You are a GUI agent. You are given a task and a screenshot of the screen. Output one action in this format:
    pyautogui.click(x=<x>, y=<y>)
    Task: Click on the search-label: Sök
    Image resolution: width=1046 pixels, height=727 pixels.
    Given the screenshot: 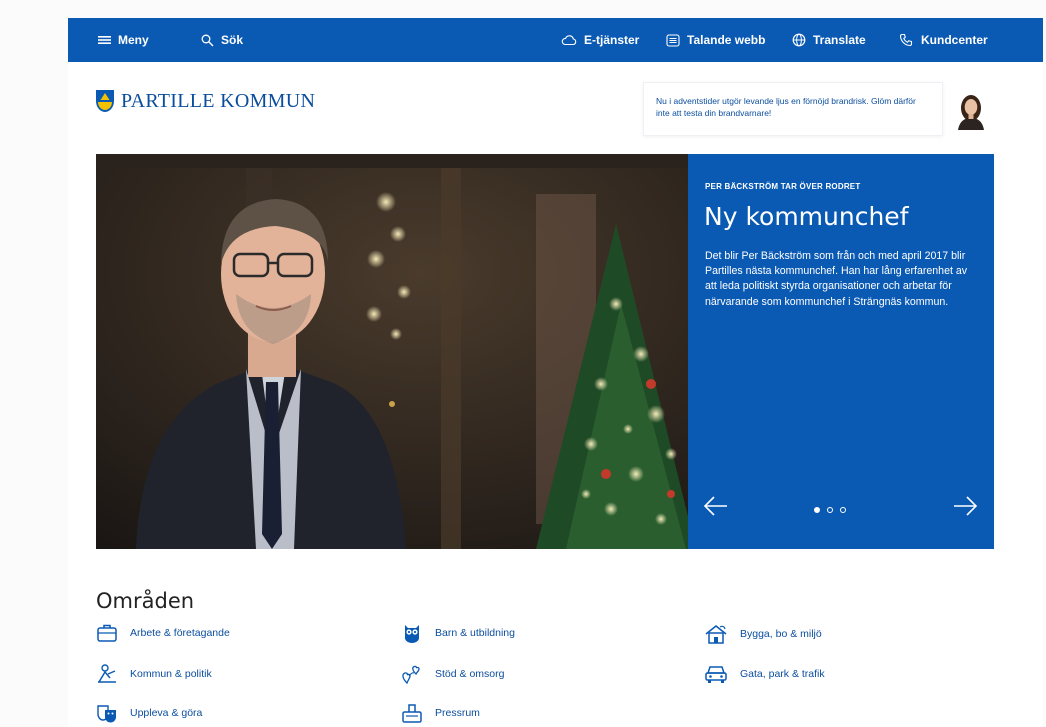 What is the action you would take?
    pyautogui.click(x=232, y=40)
    